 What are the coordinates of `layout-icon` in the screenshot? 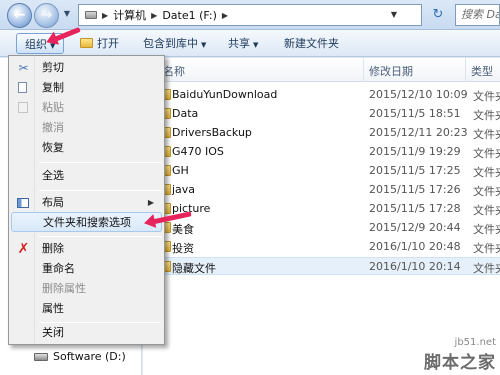 It's located at (23, 203).